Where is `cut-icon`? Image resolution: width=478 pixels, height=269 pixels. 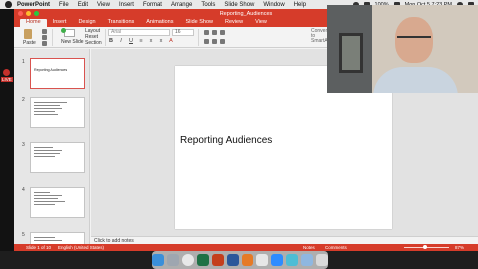
cut-icon is located at coordinates (44, 31).